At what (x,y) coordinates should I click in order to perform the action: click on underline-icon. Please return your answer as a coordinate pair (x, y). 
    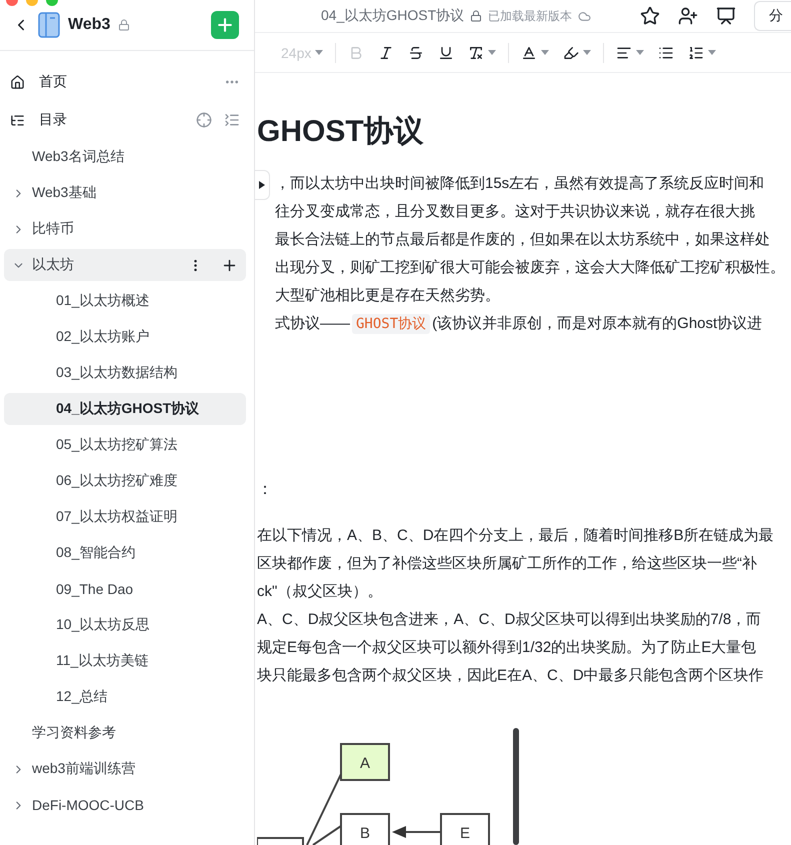
    Looking at the image, I should click on (446, 52).